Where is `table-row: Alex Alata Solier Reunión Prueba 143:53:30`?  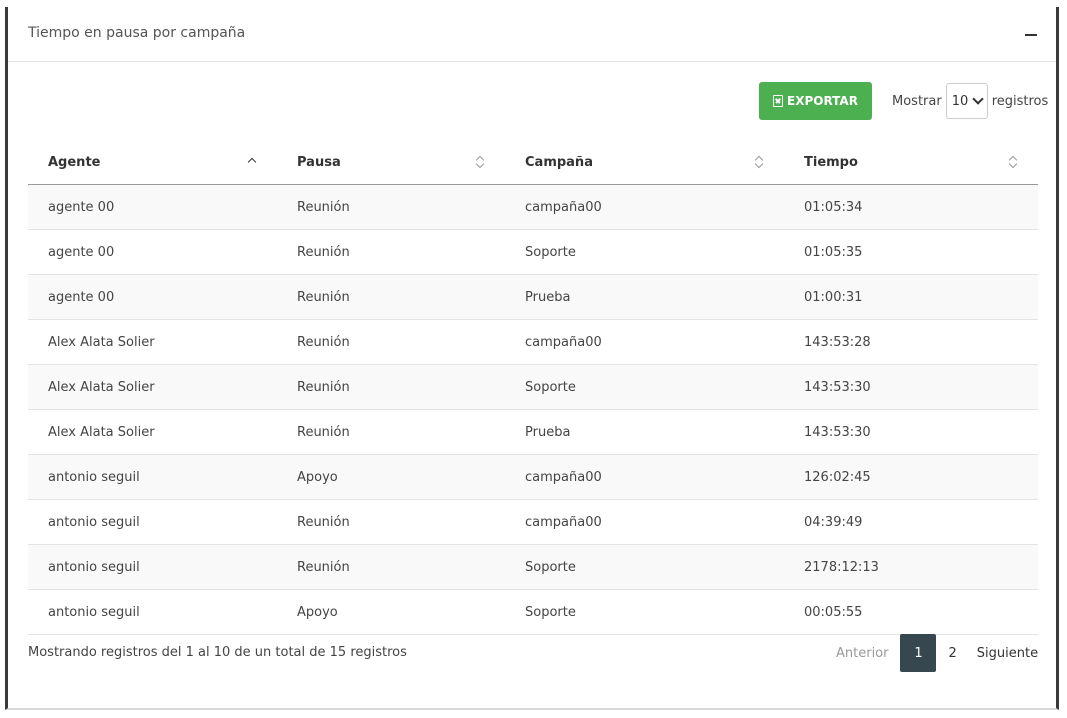
table-row: Alex Alata Solier Reunión Prueba 143:53:30 is located at coordinates (533, 432).